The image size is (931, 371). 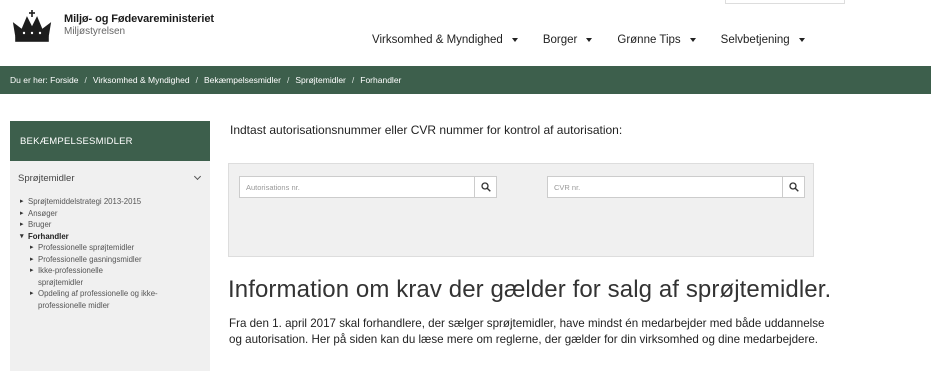 I want to click on top-utility-strip, so click(x=785, y=2).